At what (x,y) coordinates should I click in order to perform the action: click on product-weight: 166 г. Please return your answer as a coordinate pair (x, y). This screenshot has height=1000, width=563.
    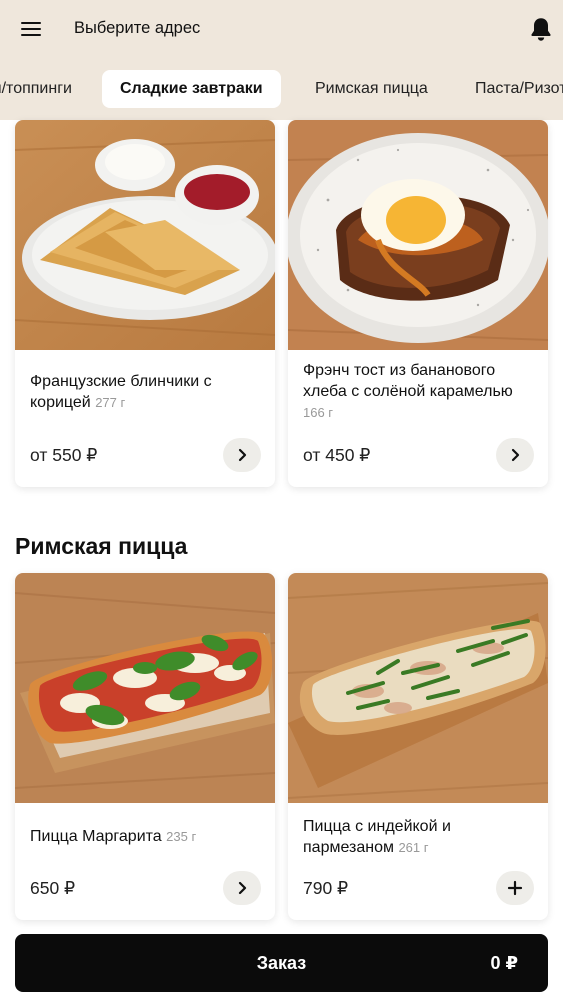
    Looking at the image, I should click on (318, 412).